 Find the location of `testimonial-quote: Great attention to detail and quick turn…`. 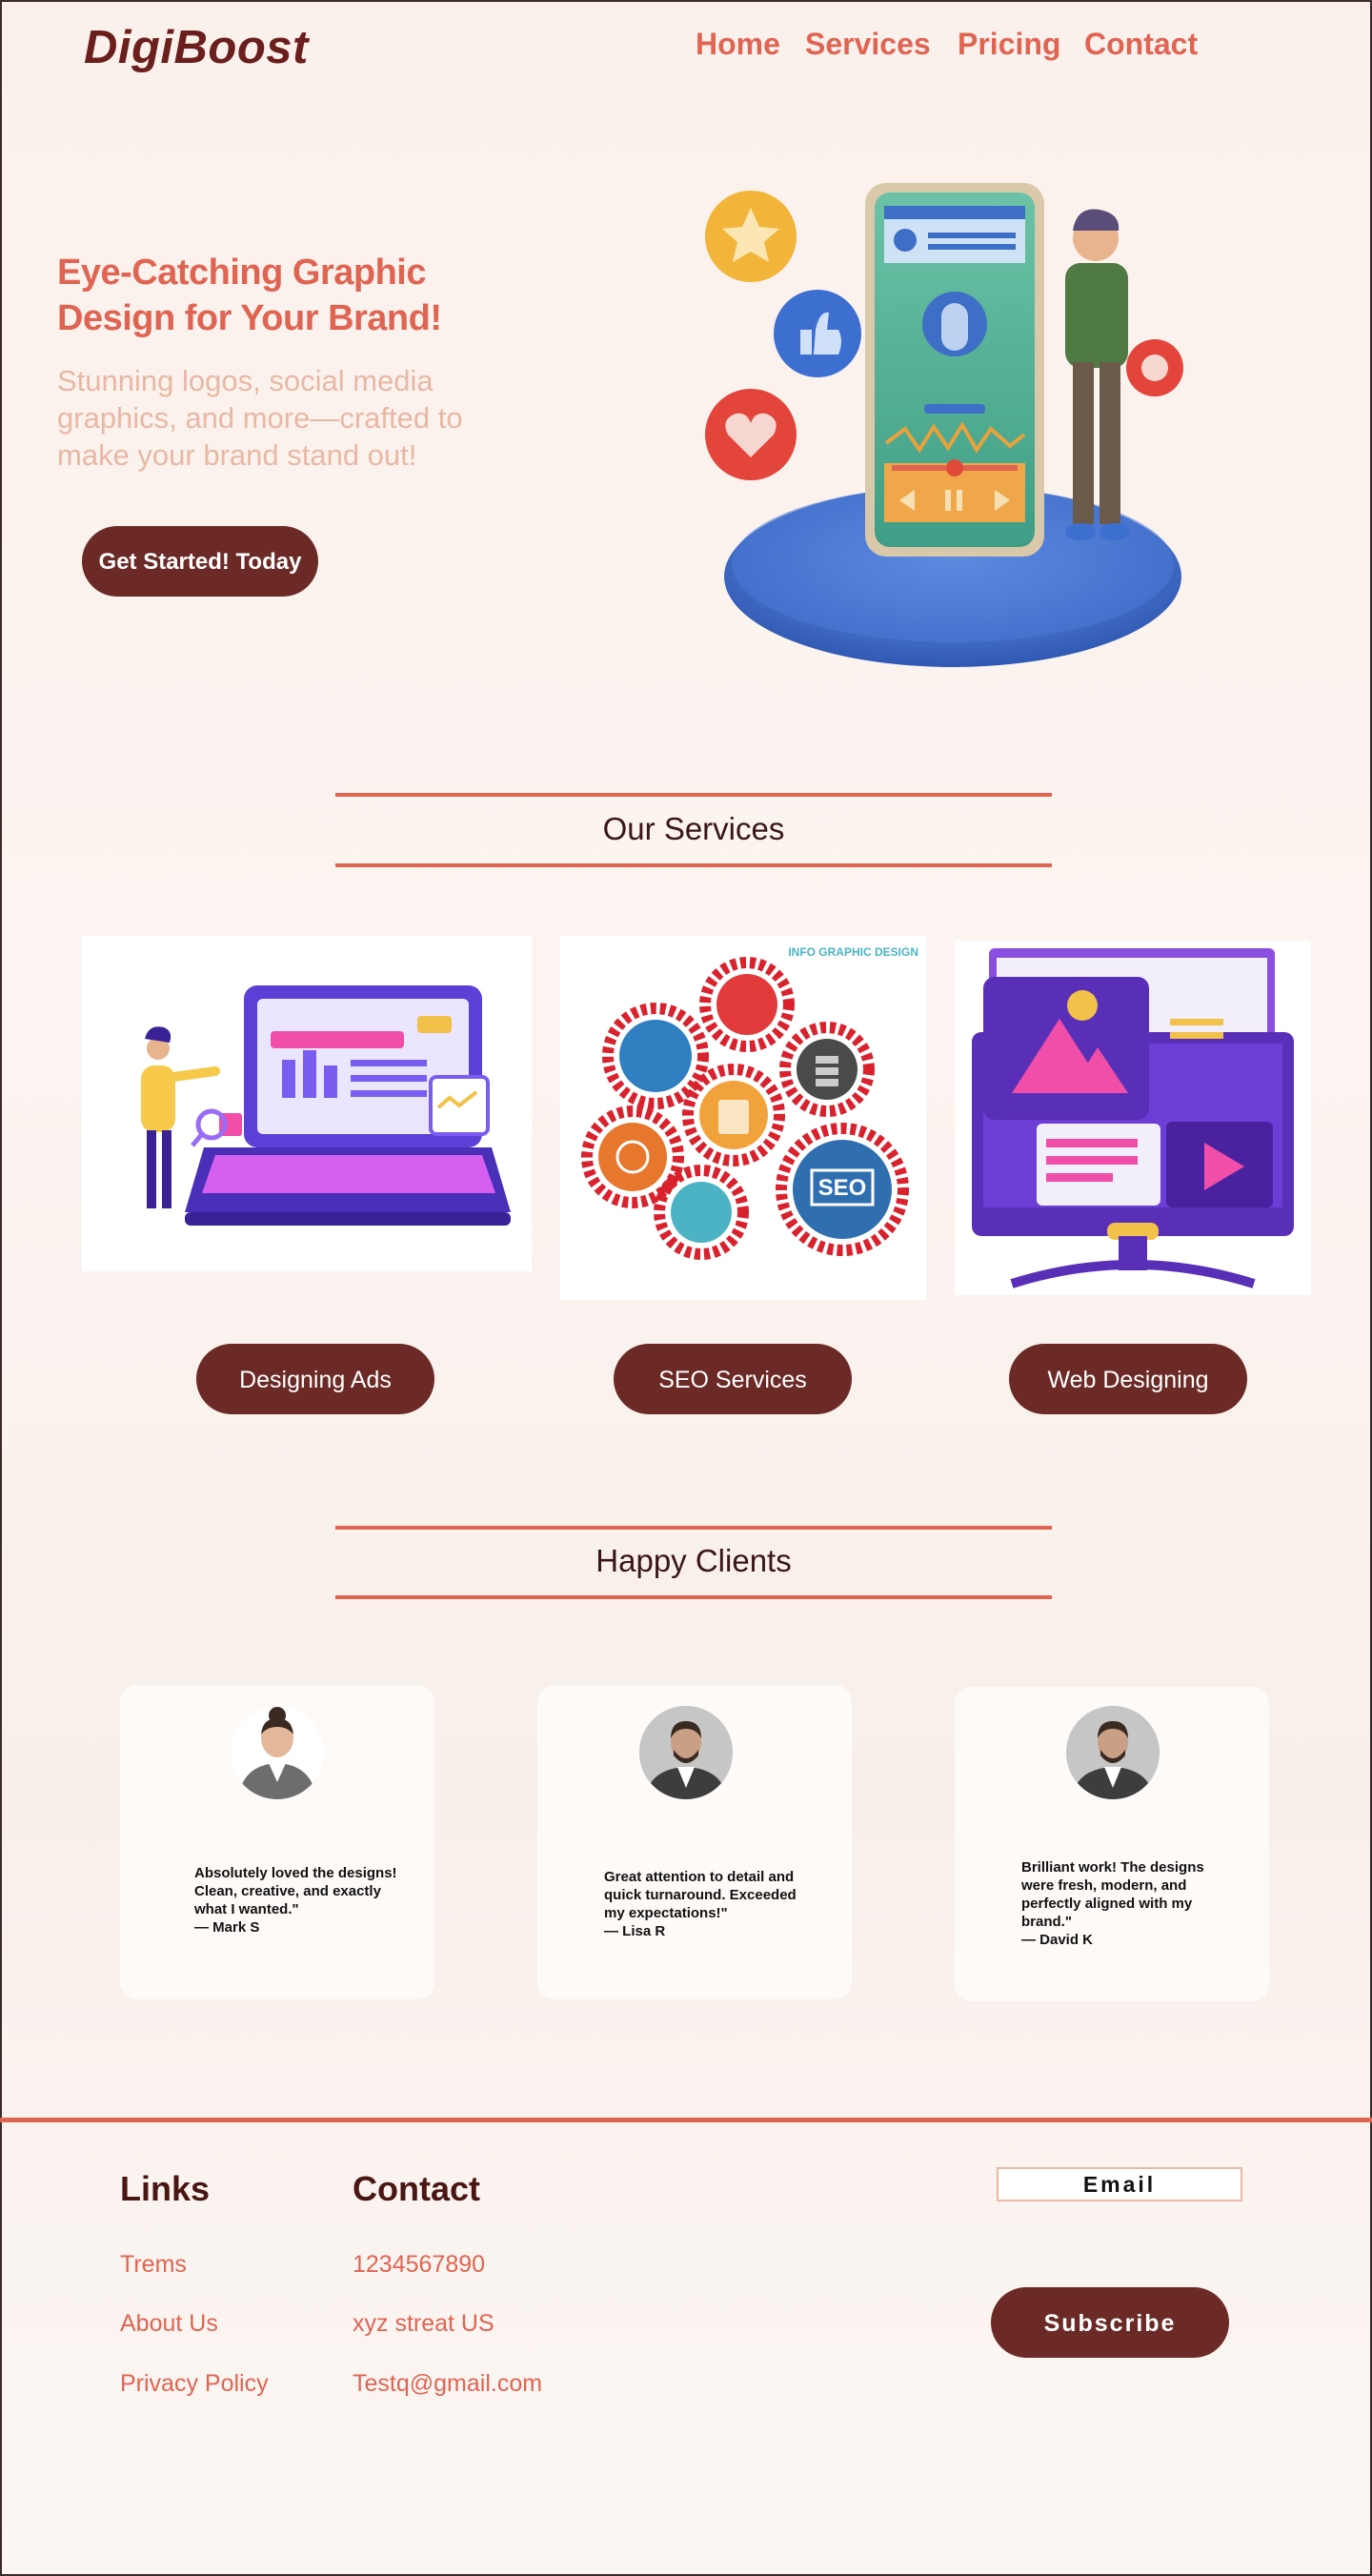

testimonial-quote: Great attention to detail and quick turn… is located at coordinates (700, 1895).